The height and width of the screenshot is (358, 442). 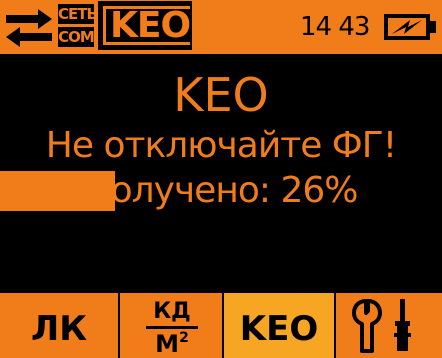 What do you see at coordinates (221, 190) in the screenshot?
I see `progress-label: Получено: 26%` at bounding box center [221, 190].